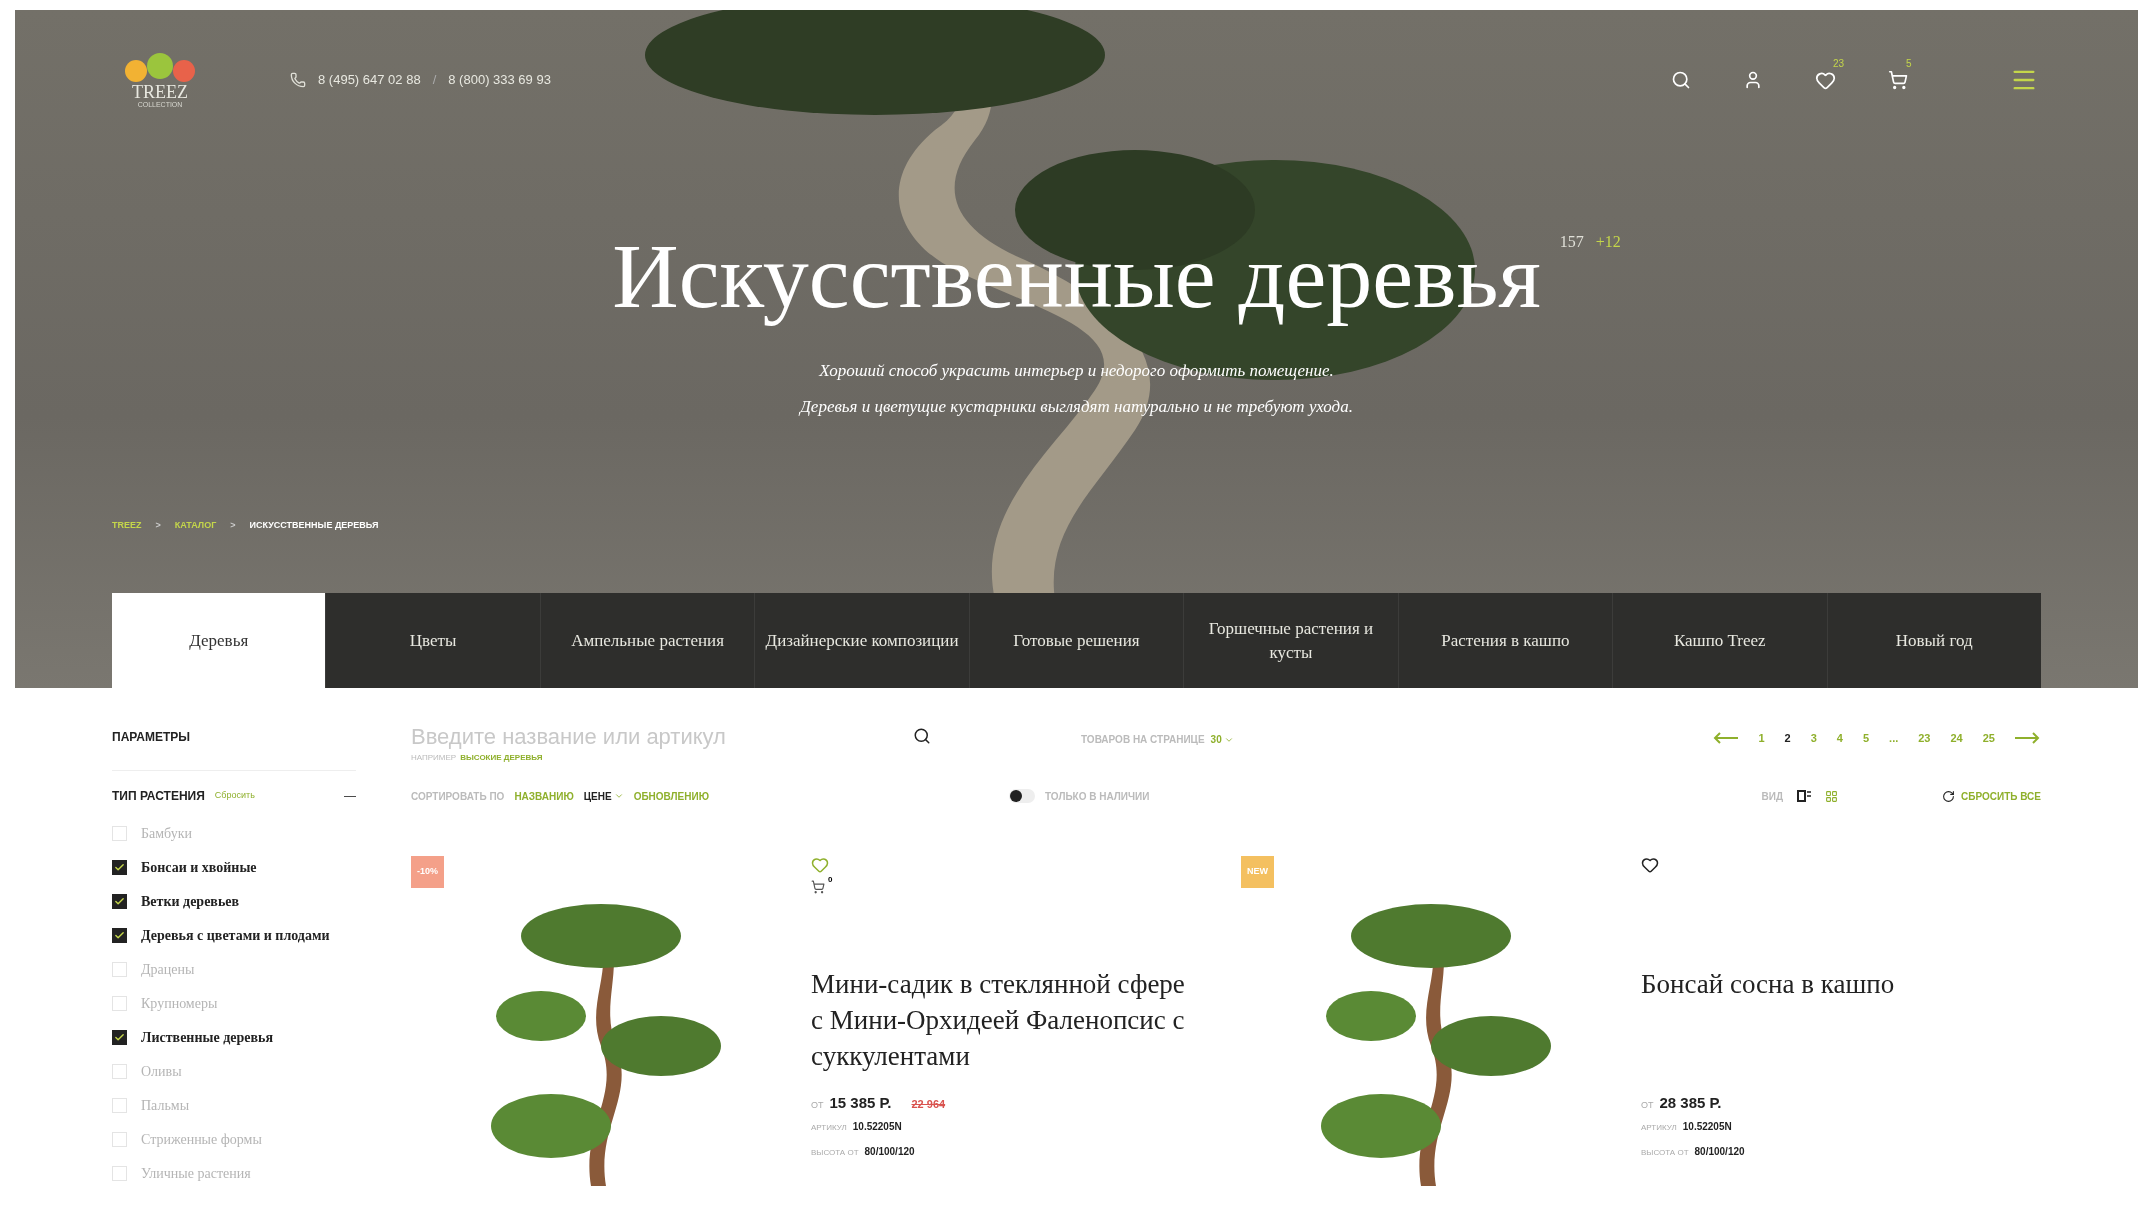 The height and width of the screenshot is (1226, 2153). I want to click on product-title: Мини-садик в стеклянной сфере с Мини-Орхидеей Фаленопсис с суккулентами, so click(1001, 1029).